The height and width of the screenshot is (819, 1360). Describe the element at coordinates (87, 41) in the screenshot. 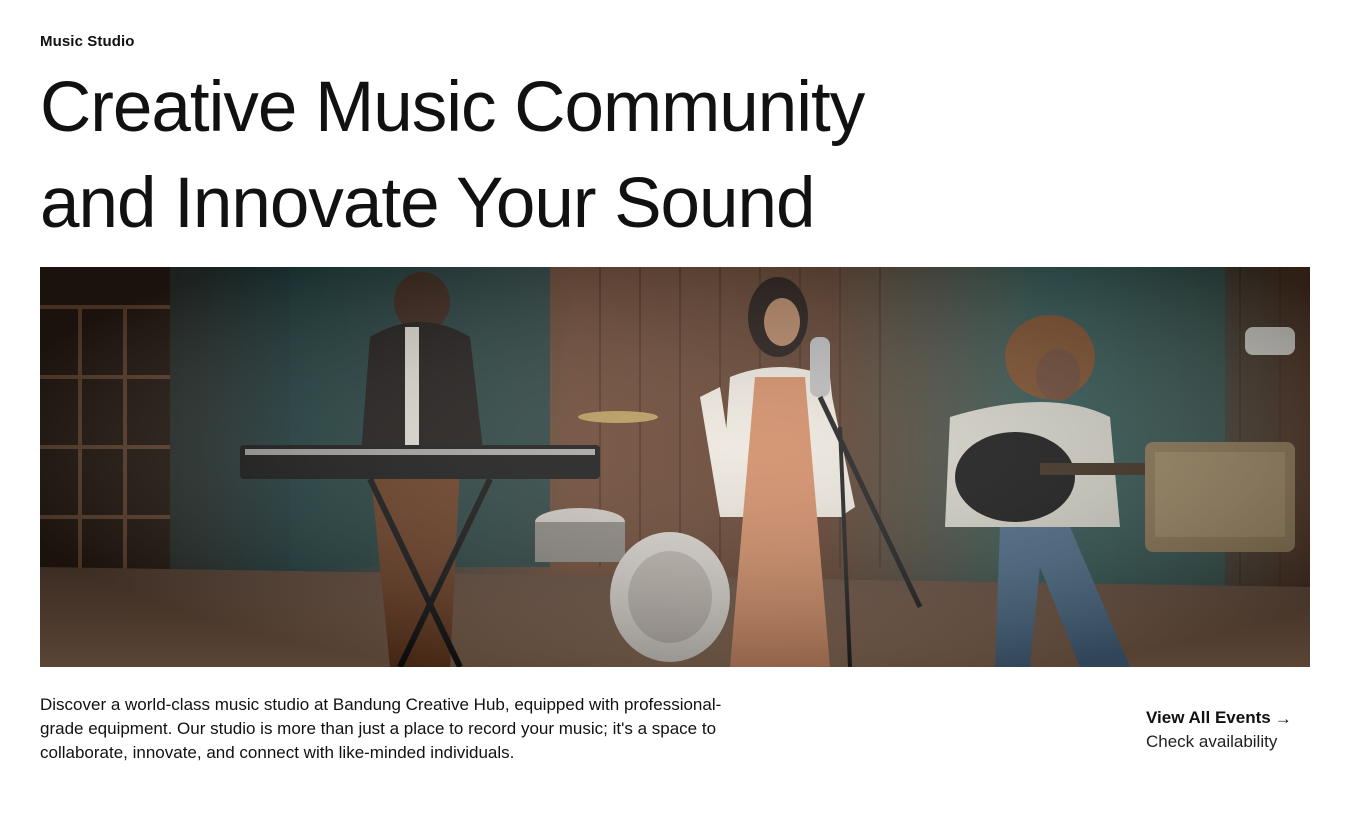

I see `section-eyebrow: Music Studio` at that location.